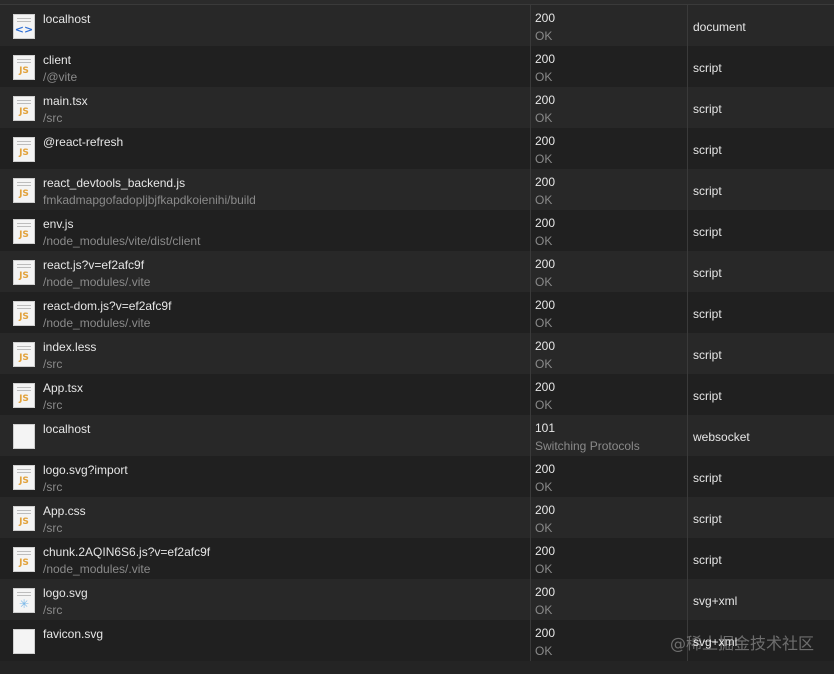 The width and height of the screenshot is (834, 674). I want to click on html-document-icon: <>, so click(24, 26).